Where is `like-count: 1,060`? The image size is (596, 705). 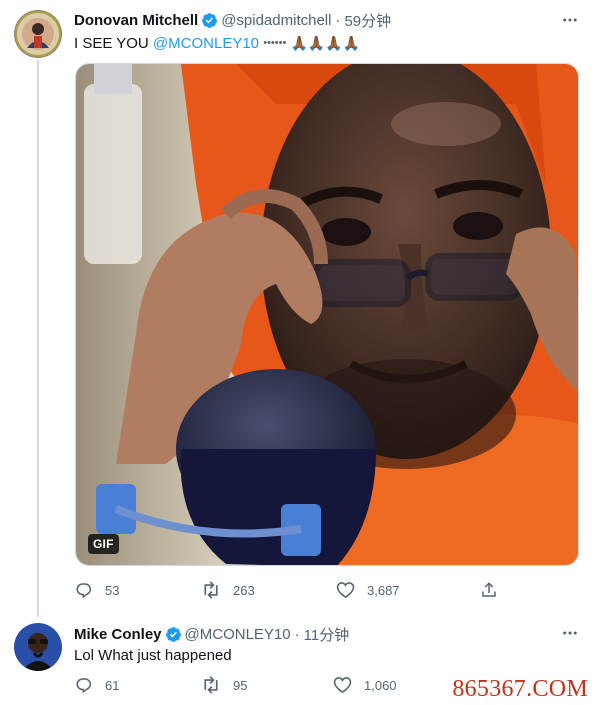 like-count: 1,060 is located at coordinates (380, 685).